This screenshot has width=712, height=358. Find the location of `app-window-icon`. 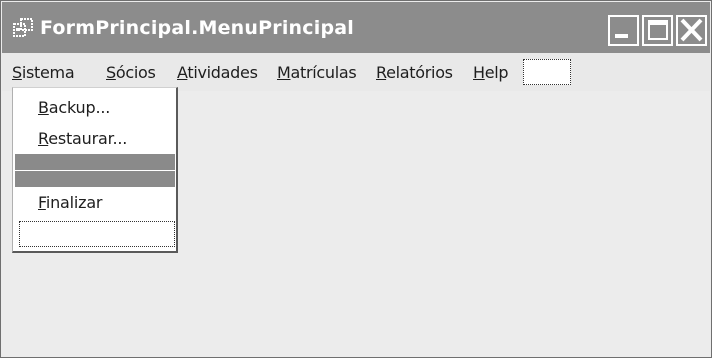

app-window-icon is located at coordinates (24, 28).